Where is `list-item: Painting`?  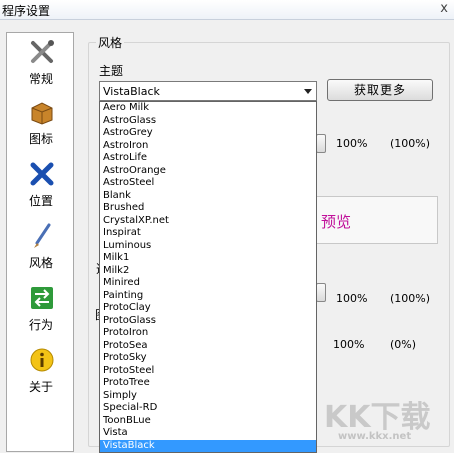
list-item: Painting is located at coordinates (208, 296).